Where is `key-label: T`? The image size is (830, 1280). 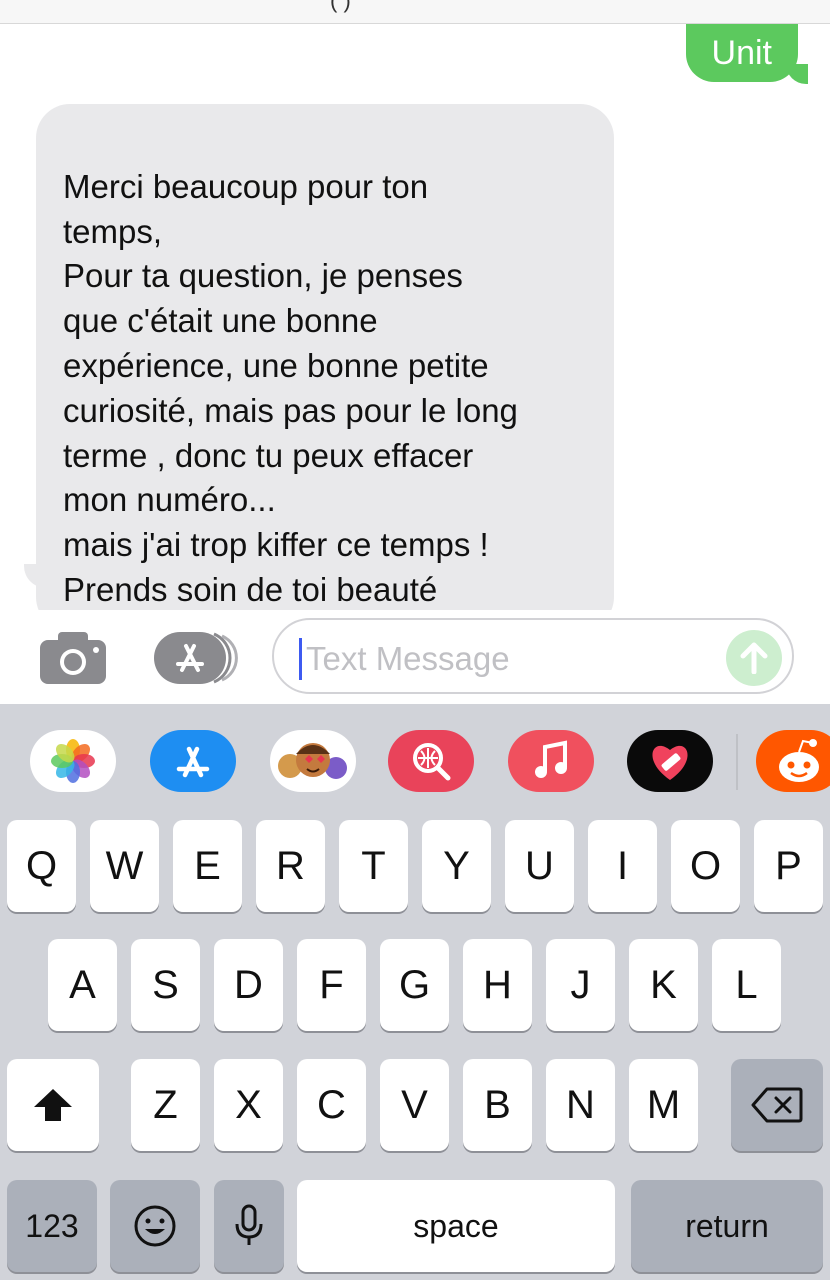 key-label: T is located at coordinates (373, 865).